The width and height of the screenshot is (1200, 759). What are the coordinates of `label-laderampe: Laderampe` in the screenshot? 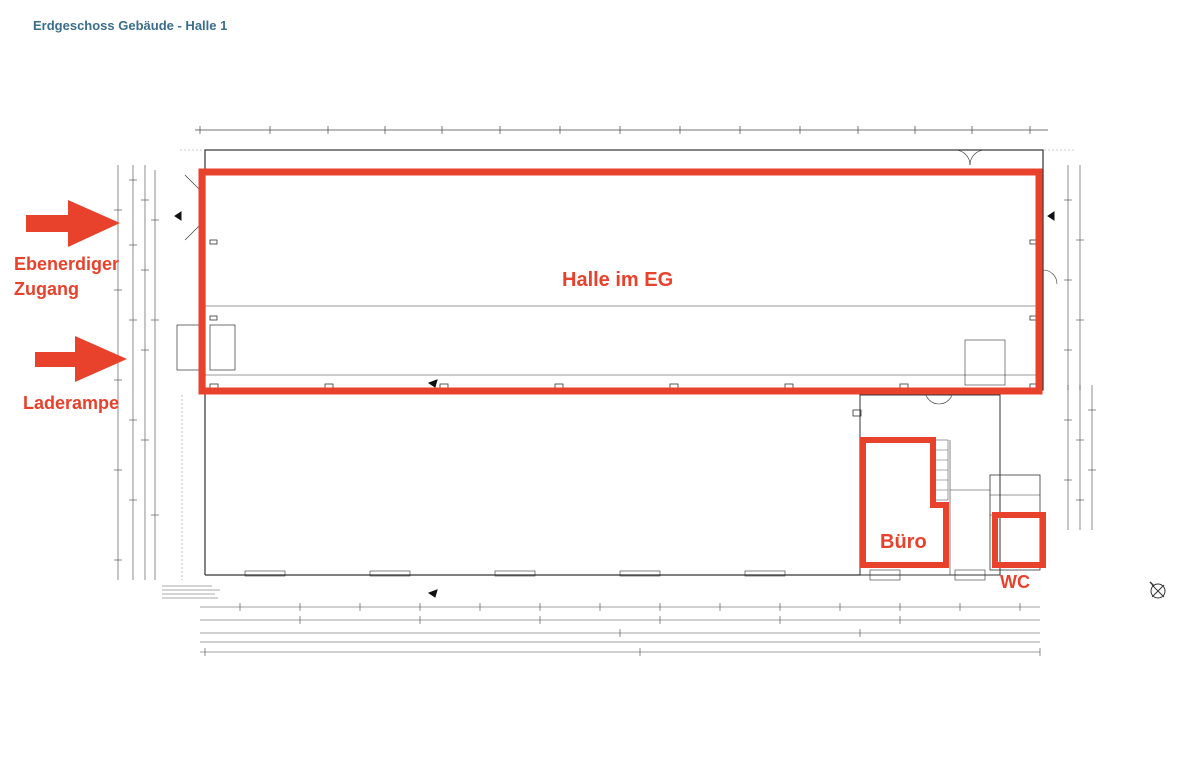 It's located at (71, 403).